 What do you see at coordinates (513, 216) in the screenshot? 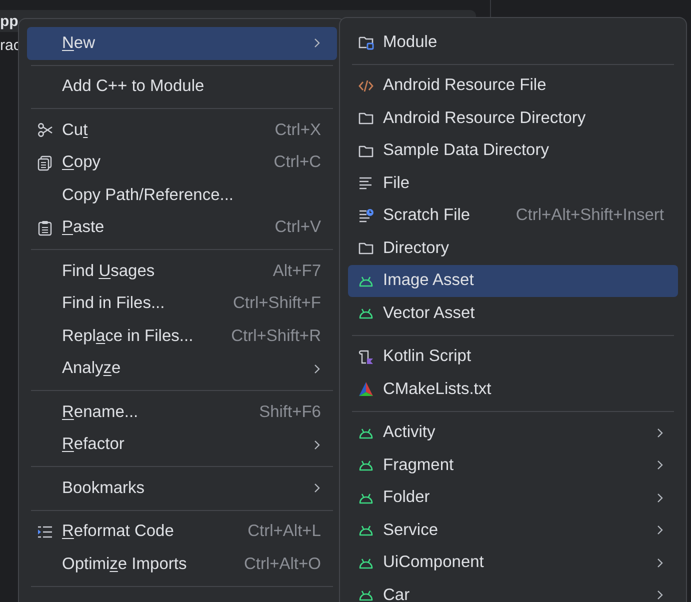
I see `menu-item: Scratch File Ctrl+Alt+Shift+Insert` at bounding box center [513, 216].